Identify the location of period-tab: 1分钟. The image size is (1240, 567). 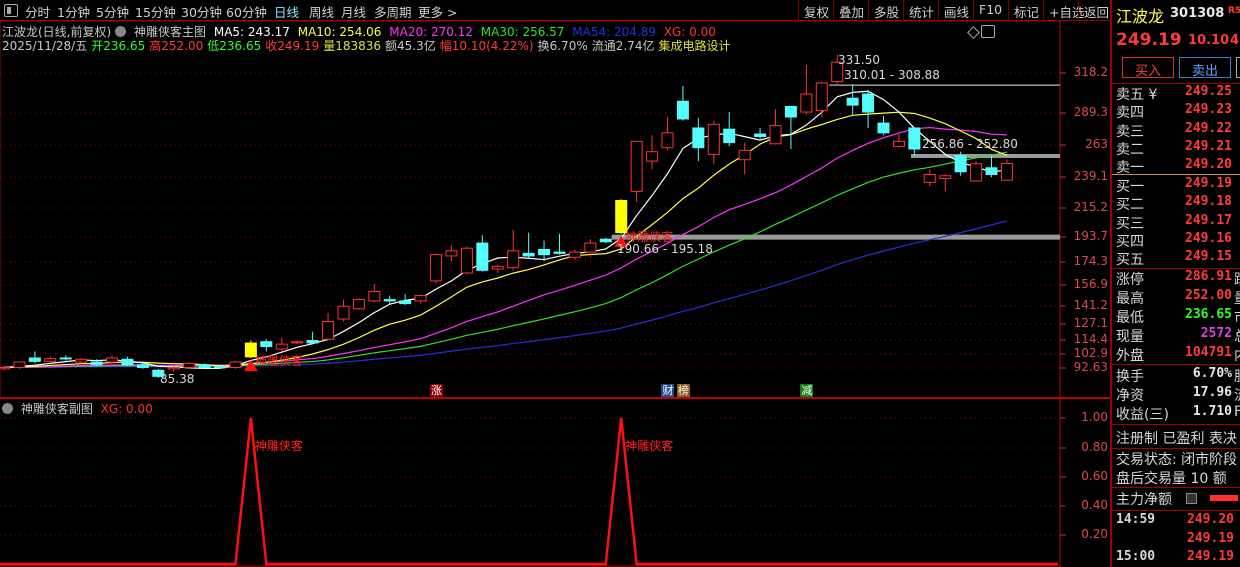
(73, 11).